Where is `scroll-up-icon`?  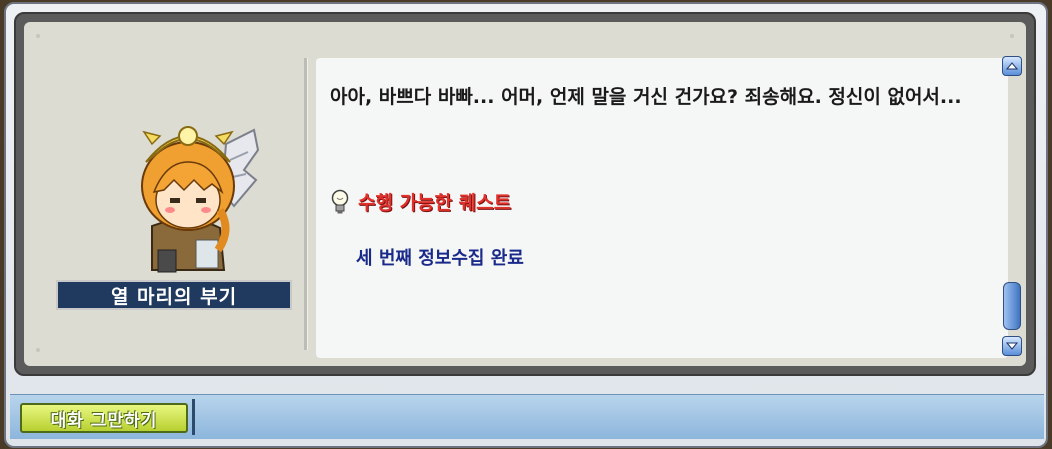 scroll-up-icon is located at coordinates (1012, 66).